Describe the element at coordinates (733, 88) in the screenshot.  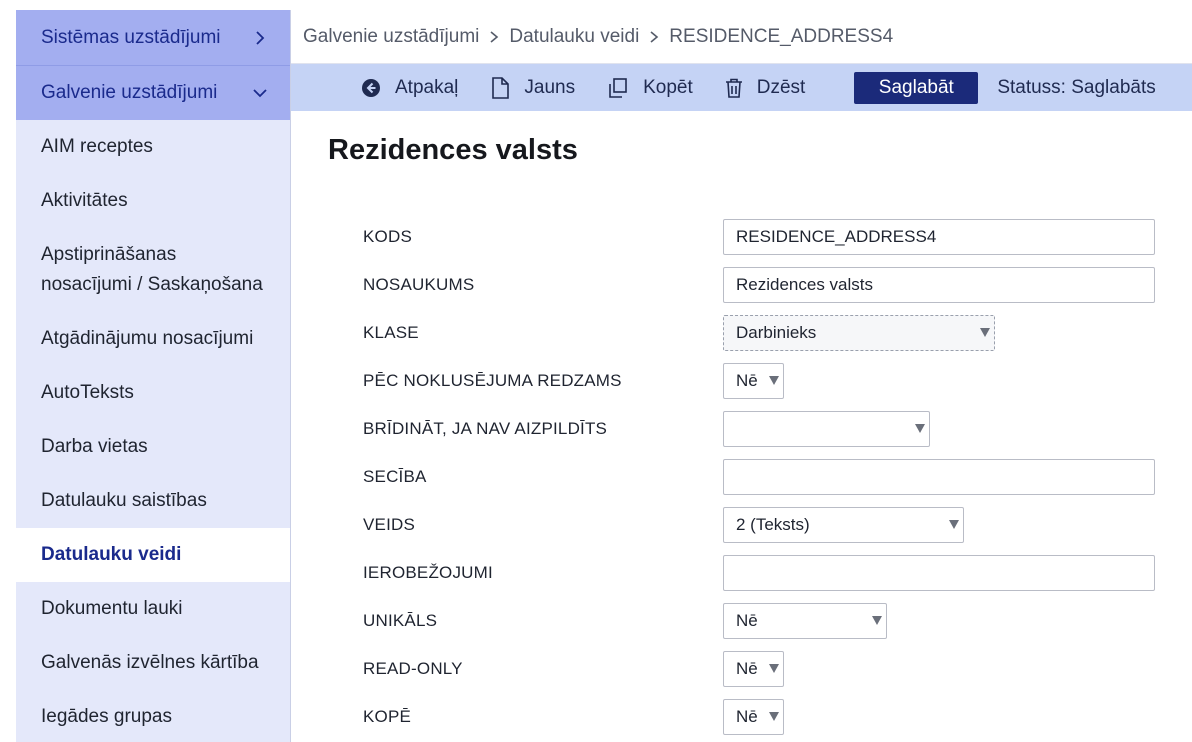
I see `trash-icon` at that location.